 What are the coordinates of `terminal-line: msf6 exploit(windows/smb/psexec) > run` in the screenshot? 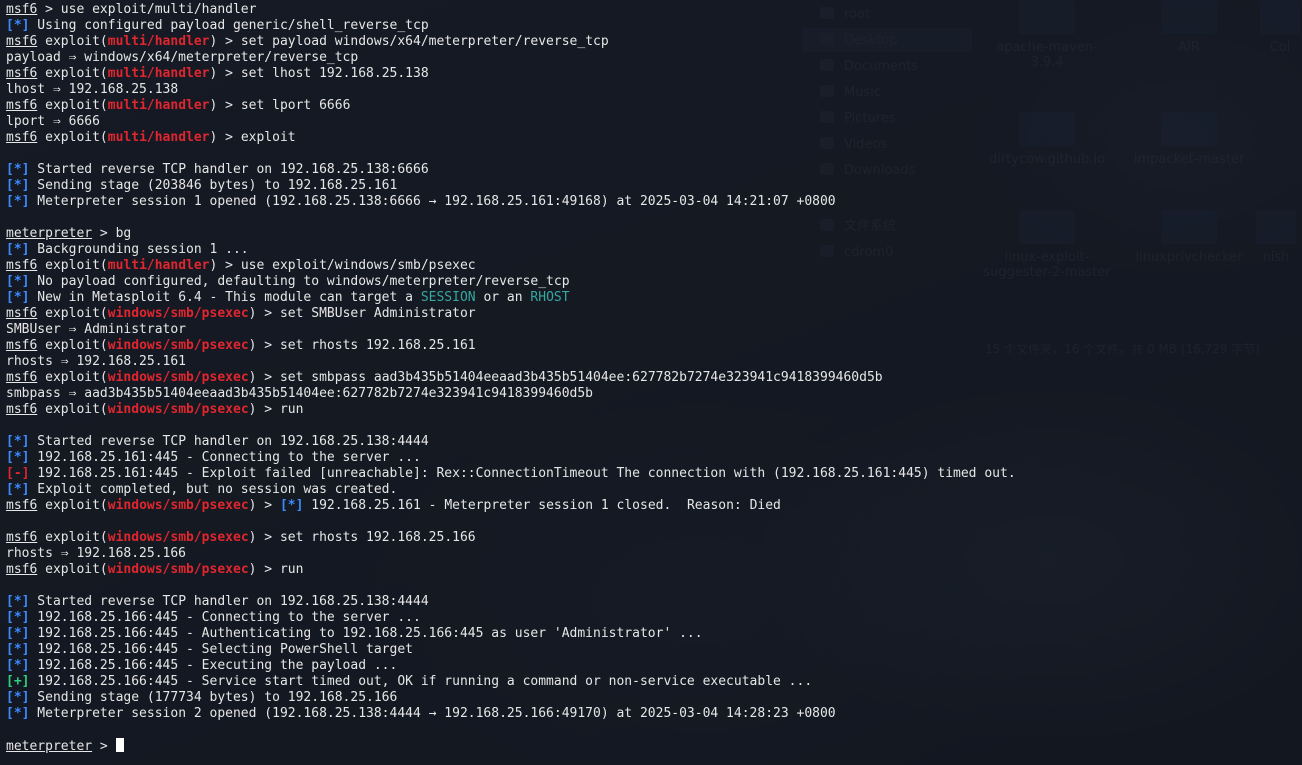 It's located at (654, 410).